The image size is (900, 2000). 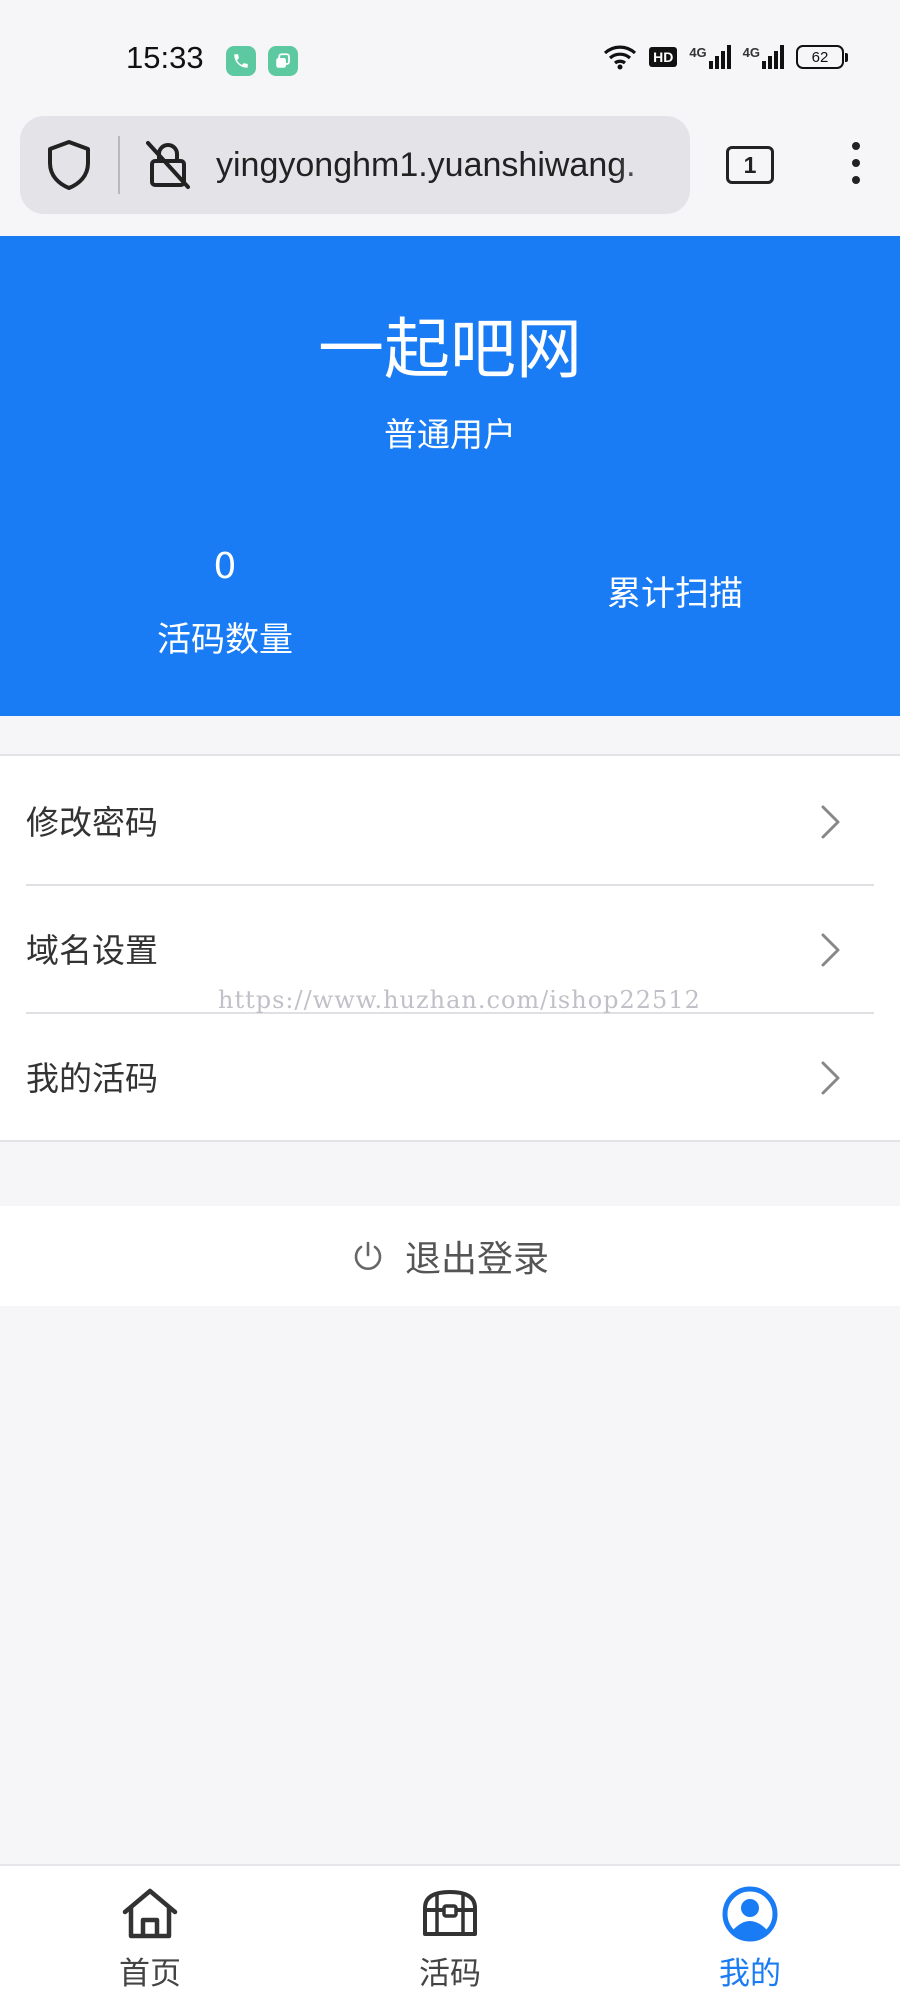 I want to click on status-time: 15:33, so click(x=165, y=57).